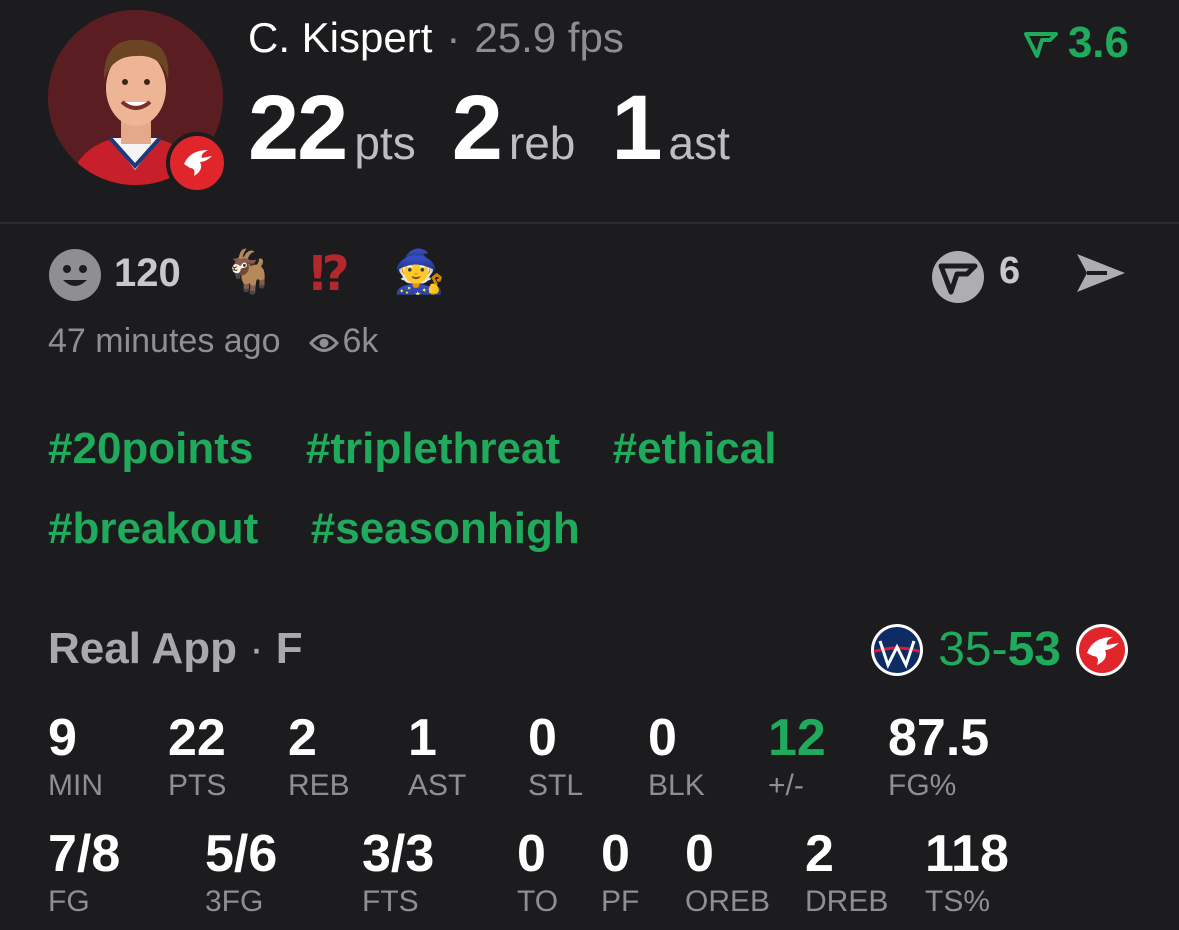 Image resolution: width=1179 pixels, height=930 pixels. I want to click on app-name: Real App, so click(143, 648).